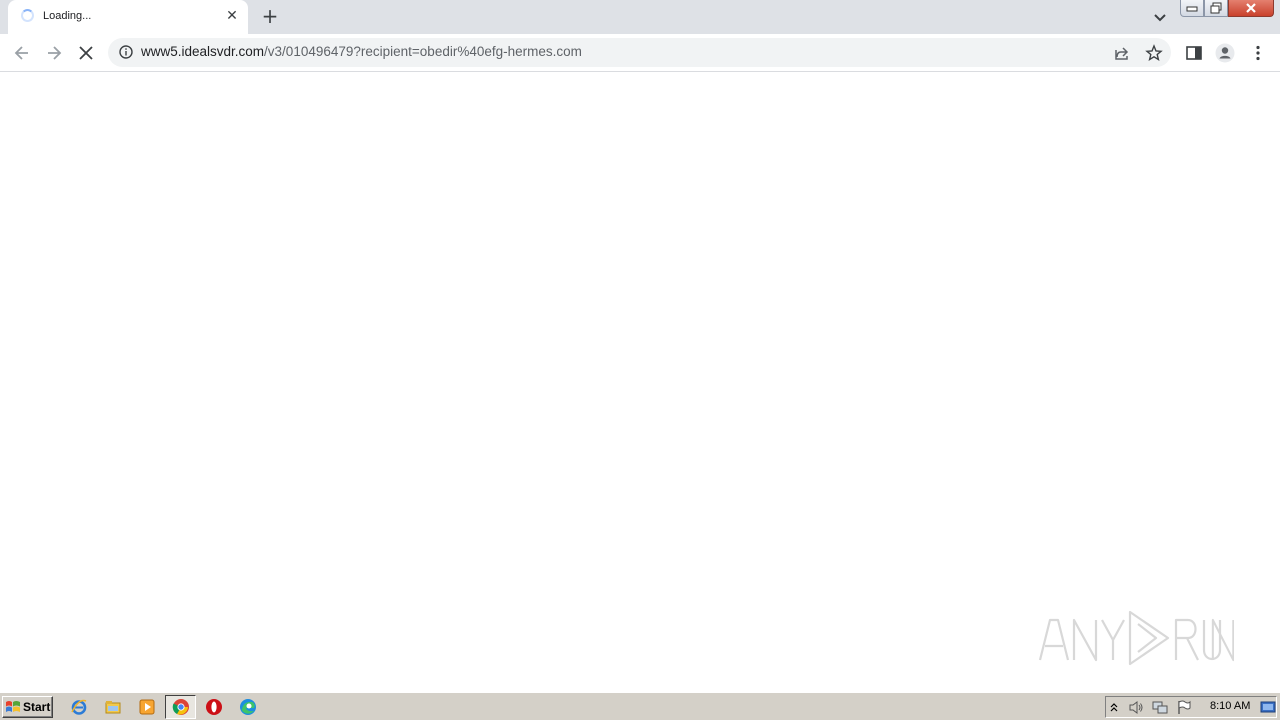  What do you see at coordinates (54, 53) in the screenshot?
I see `forward-arrow-icon` at bounding box center [54, 53].